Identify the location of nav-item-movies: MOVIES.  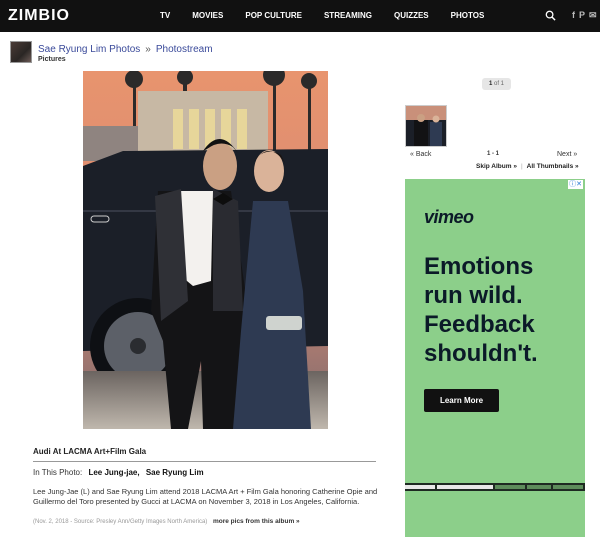
(207, 15).